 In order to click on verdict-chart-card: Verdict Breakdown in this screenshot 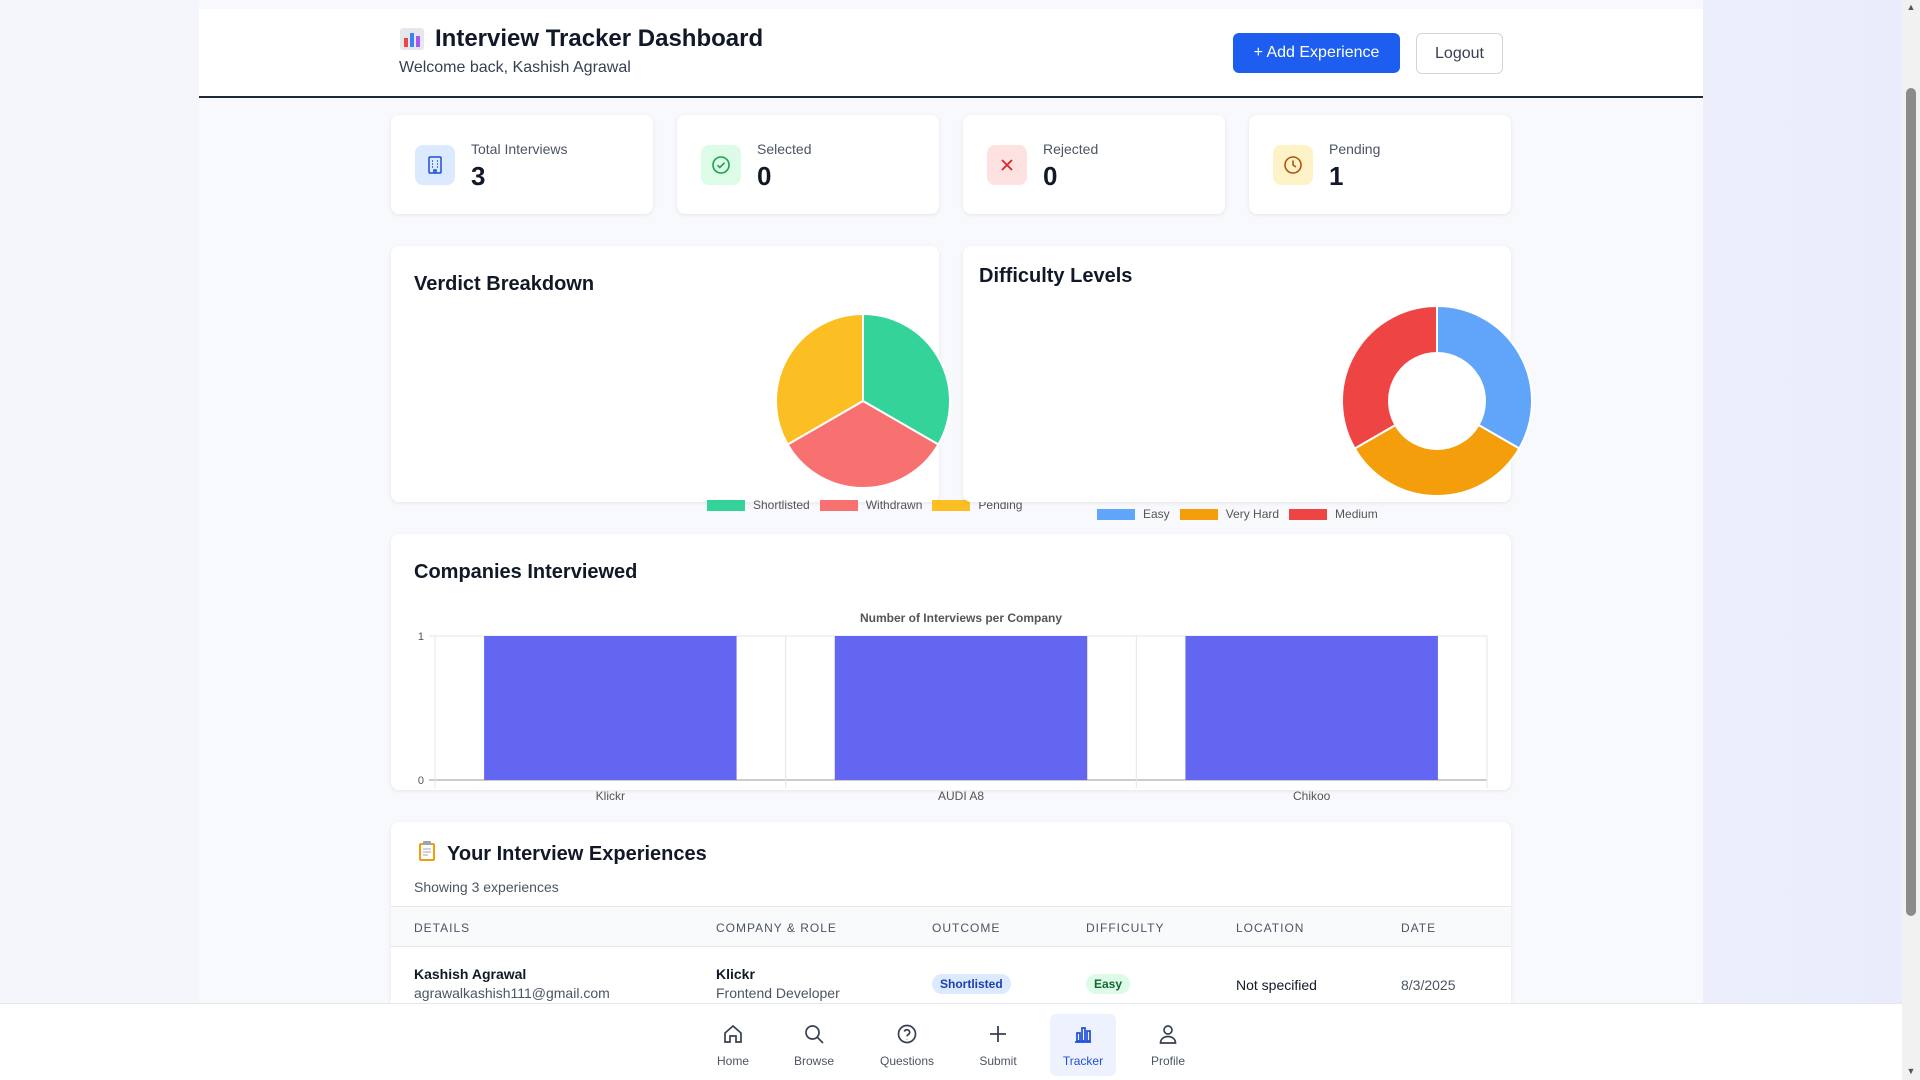, I will do `click(671, 374)`.